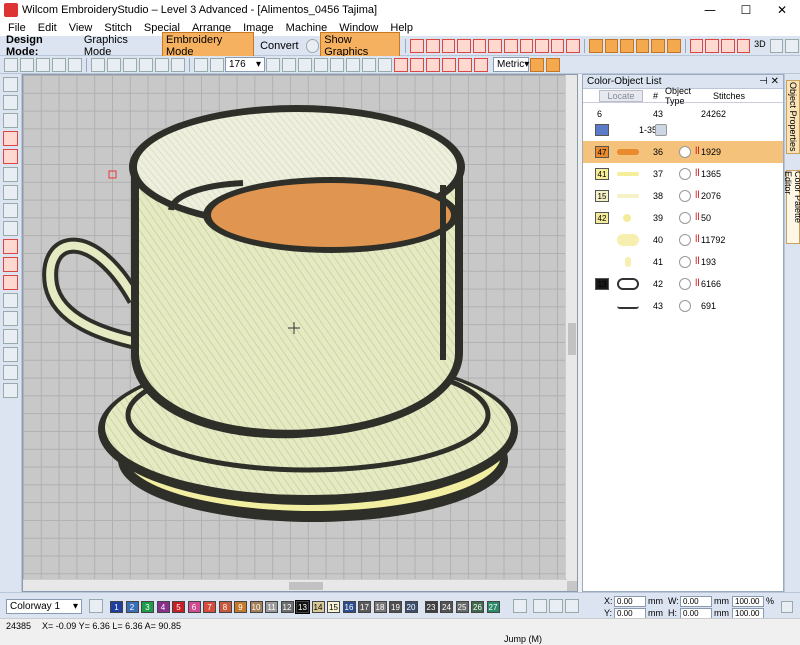 The width and height of the screenshot is (800, 645). What do you see at coordinates (44, 606) in the screenshot?
I see `colorway-select: Colorway 1 ▾` at bounding box center [44, 606].